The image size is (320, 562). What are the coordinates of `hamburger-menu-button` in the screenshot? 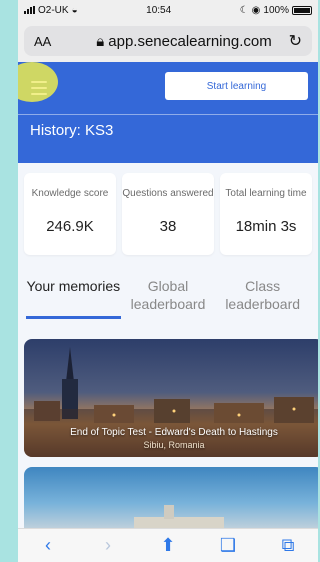 It's located at (39, 88).